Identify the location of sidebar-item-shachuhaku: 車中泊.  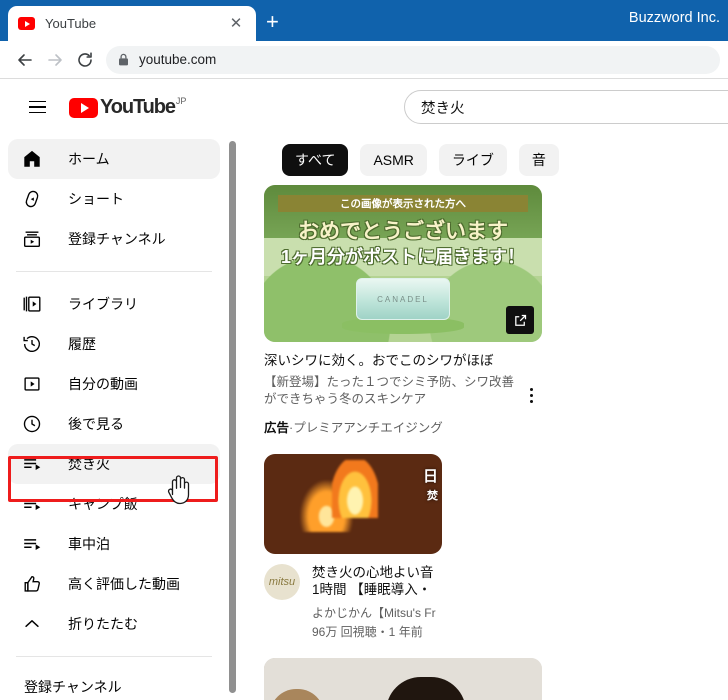
(114, 544).